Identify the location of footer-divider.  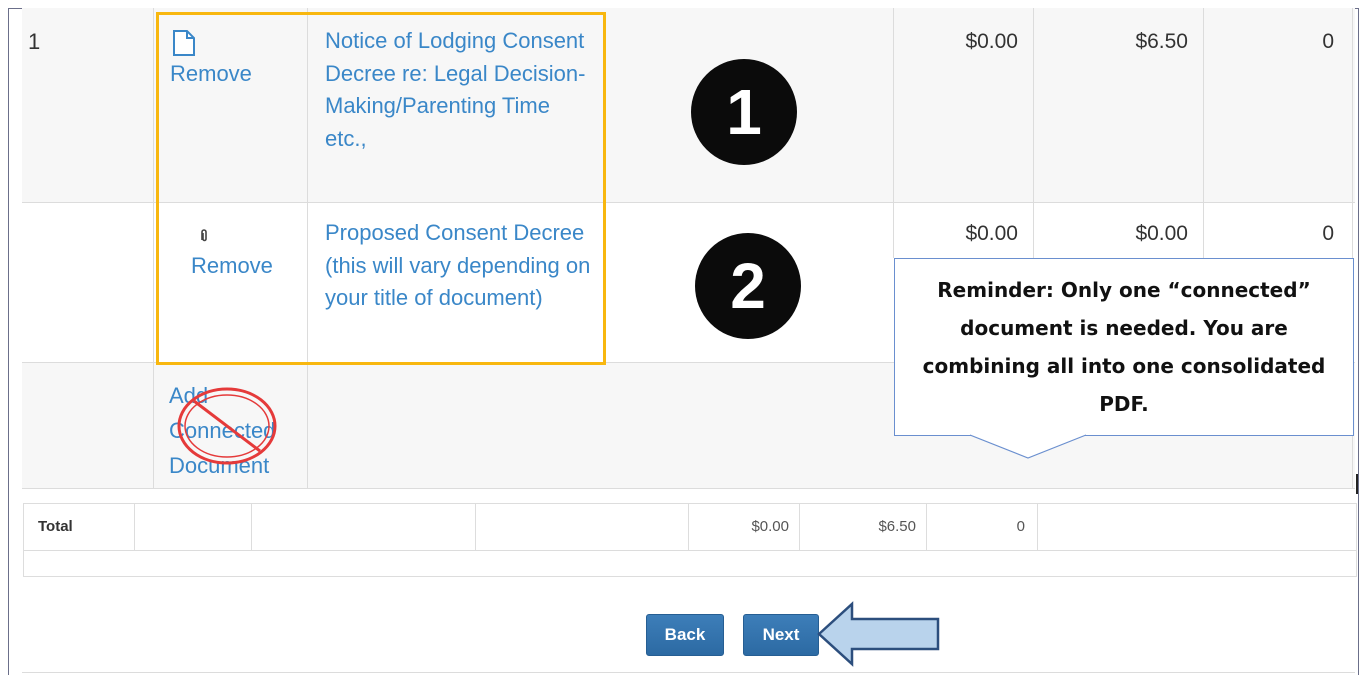
(688, 672).